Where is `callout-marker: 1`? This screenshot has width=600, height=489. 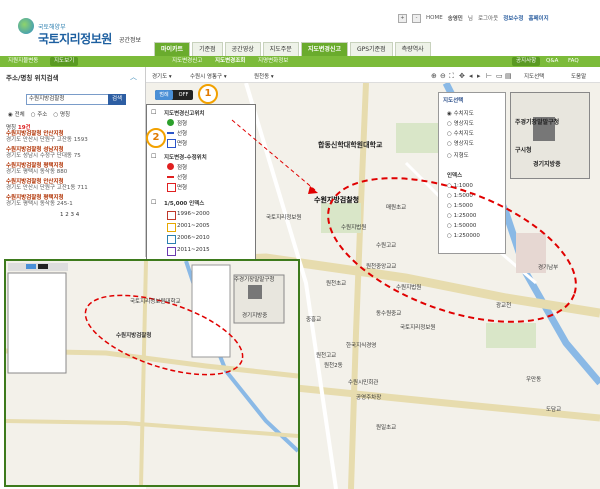 callout-marker: 1 is located at coordinates (208, 94).